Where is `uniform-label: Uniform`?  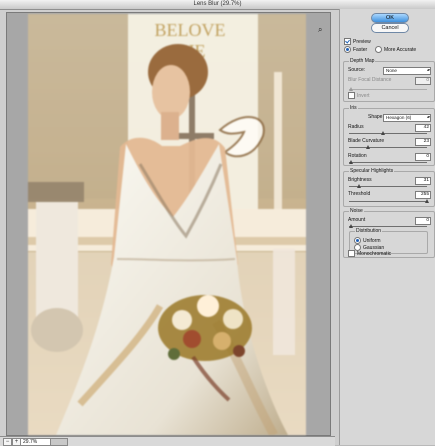 uniform-label: Uniform is located at coordinates (372, 240).